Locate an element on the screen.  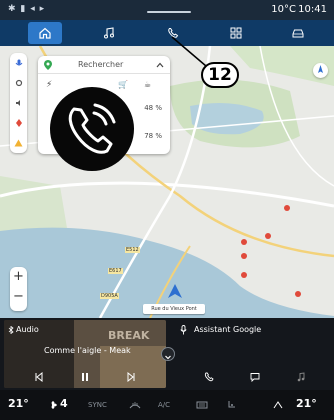
audio-controls is located at coordinates (85, 377).